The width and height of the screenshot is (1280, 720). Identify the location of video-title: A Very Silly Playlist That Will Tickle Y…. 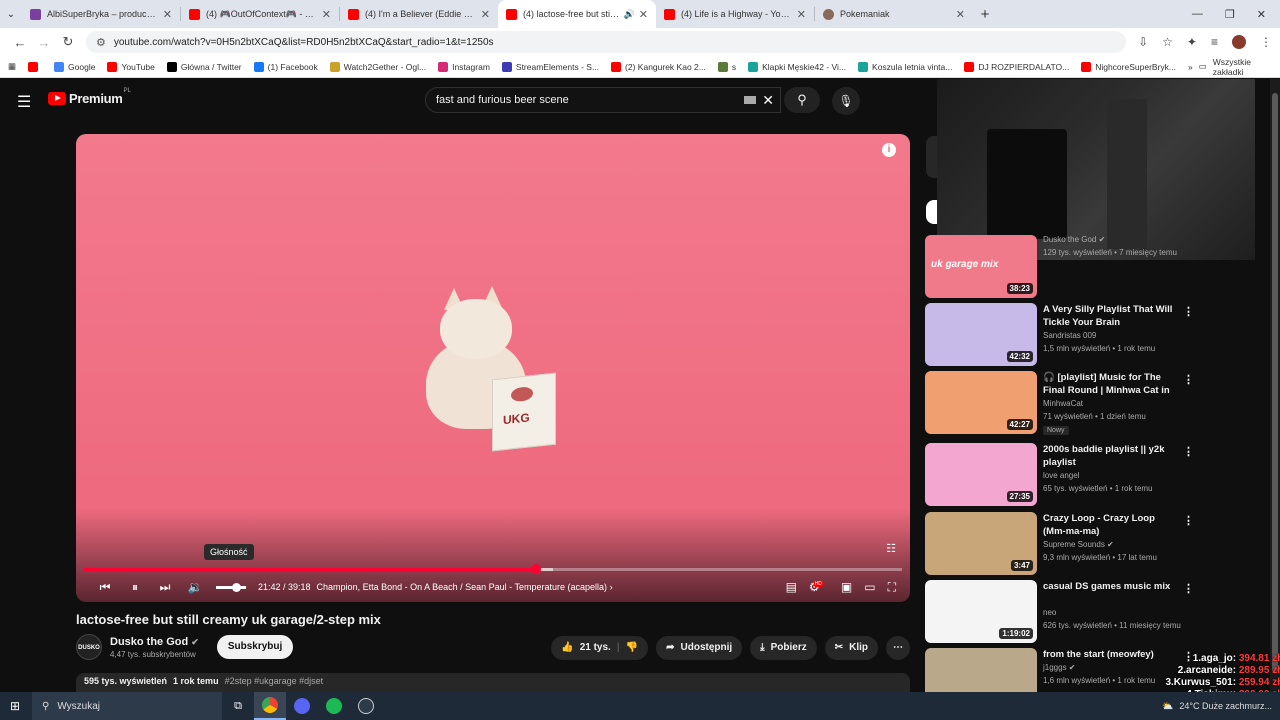
(1108, 316).